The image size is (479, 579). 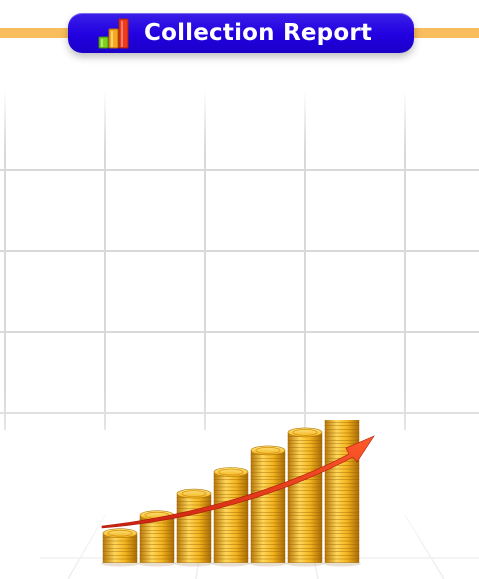 I want to click on coin-growth-illustration, so click(x=238, y=493).